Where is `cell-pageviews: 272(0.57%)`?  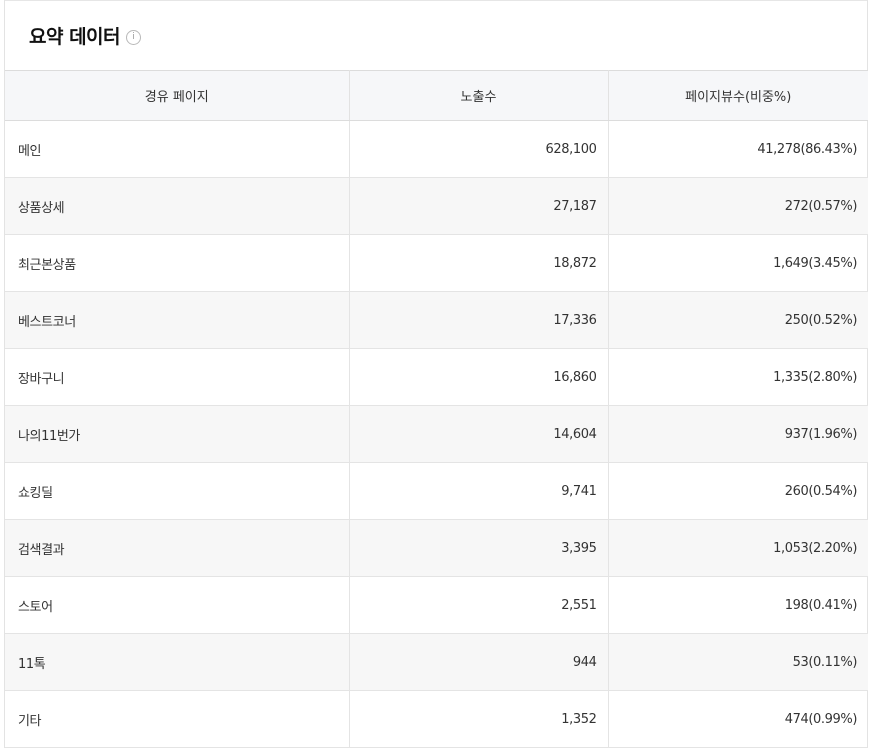
cell-pageviews: 272(0.57%) is located at coordinates (738, 206).